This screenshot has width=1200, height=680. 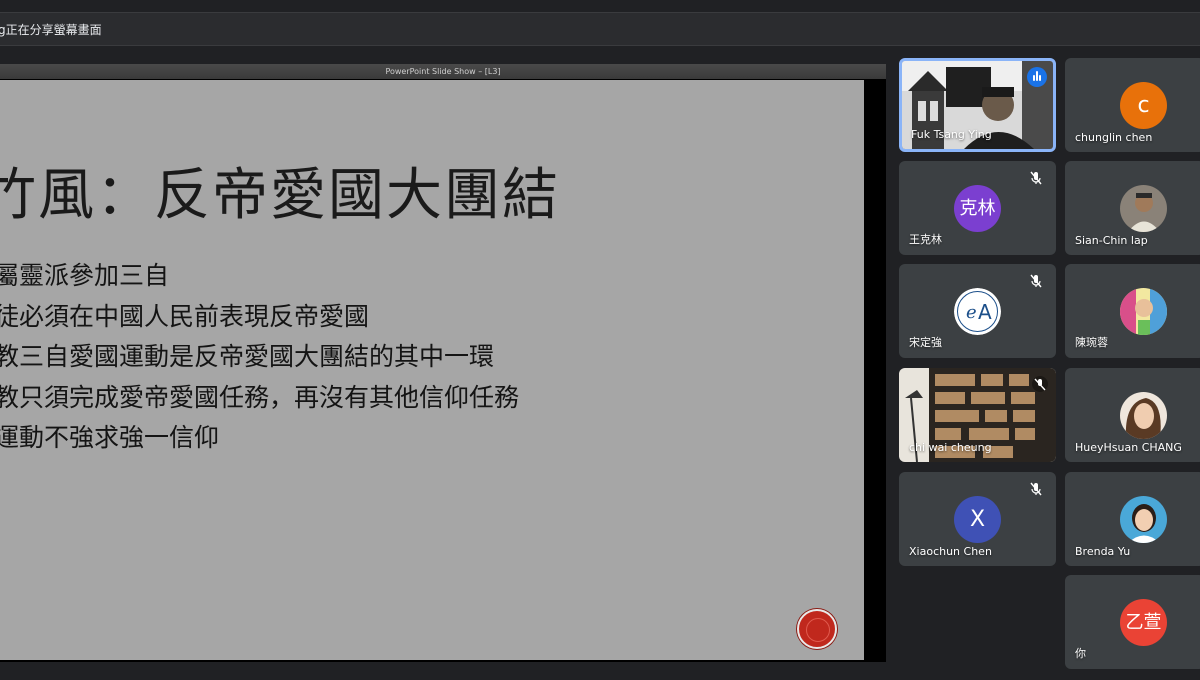 What do you see at coordinates (247, 356) in the screenshot?
I see `slide-bullet: 教三自愛國運動是反帝愛國大團結的其中一環` at bounding box center [247, 356].